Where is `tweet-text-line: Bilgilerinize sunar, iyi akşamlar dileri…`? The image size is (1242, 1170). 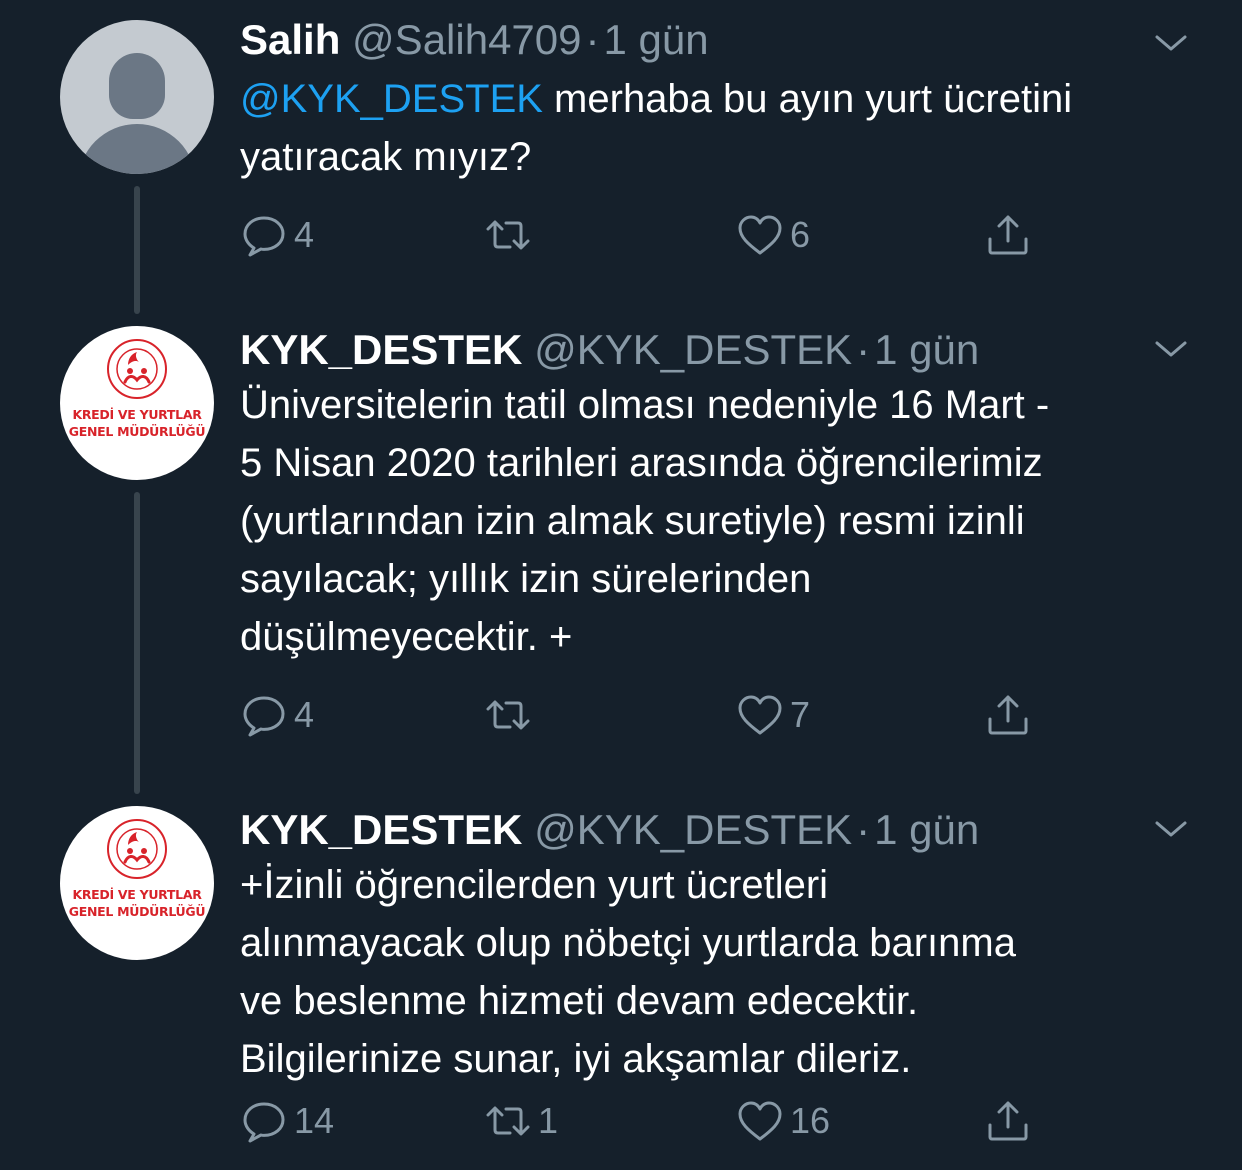
tweet-text-line: Bilgilerinize sunar, iyi akşamlar dileri… is located at coordinates (576, 1059).